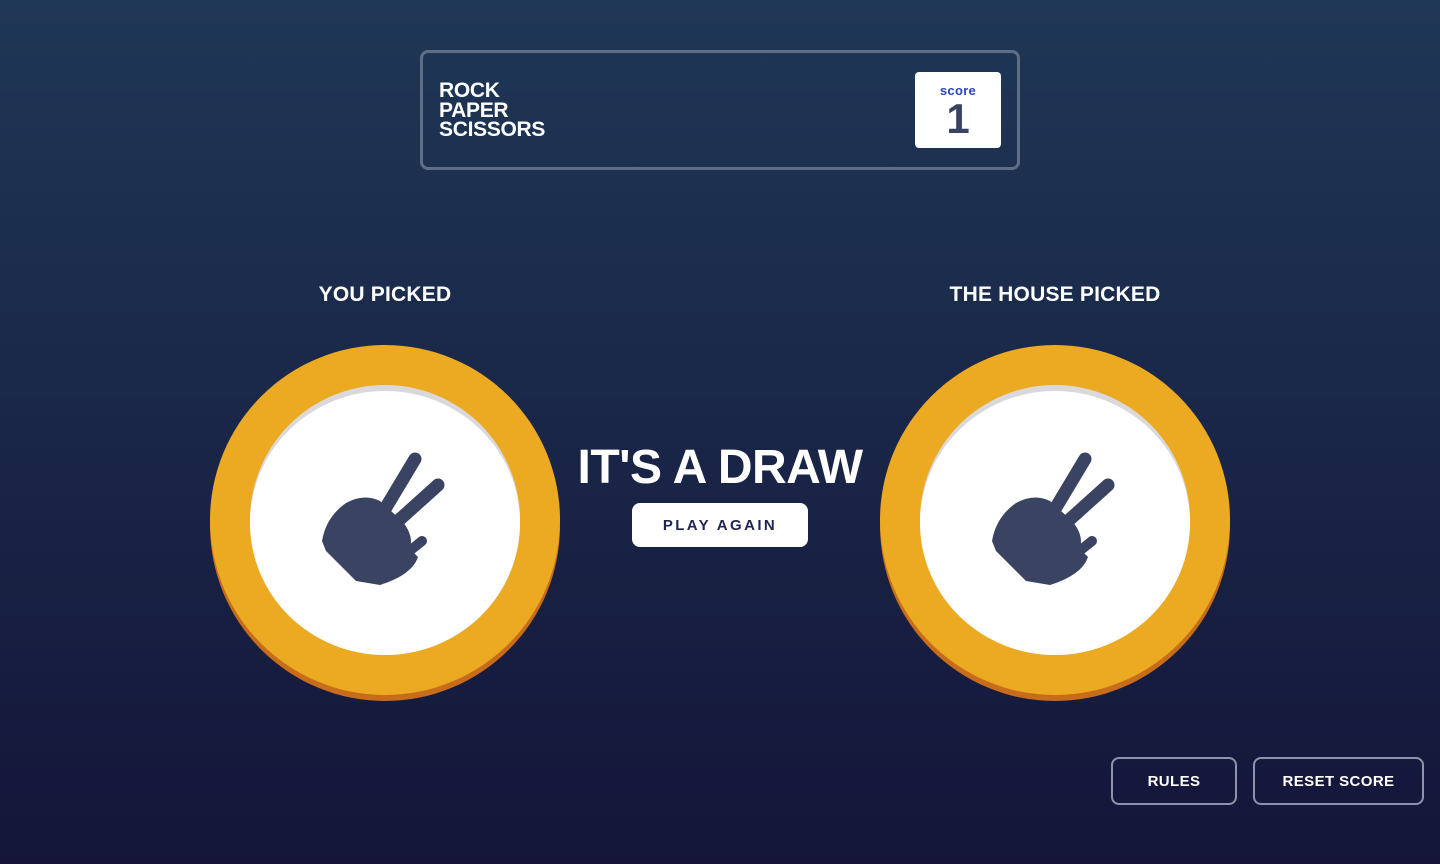 The image size is (1440, 864). I want to click on house-pick-label: THE HOUSE PICKED, so click(1055, 294).